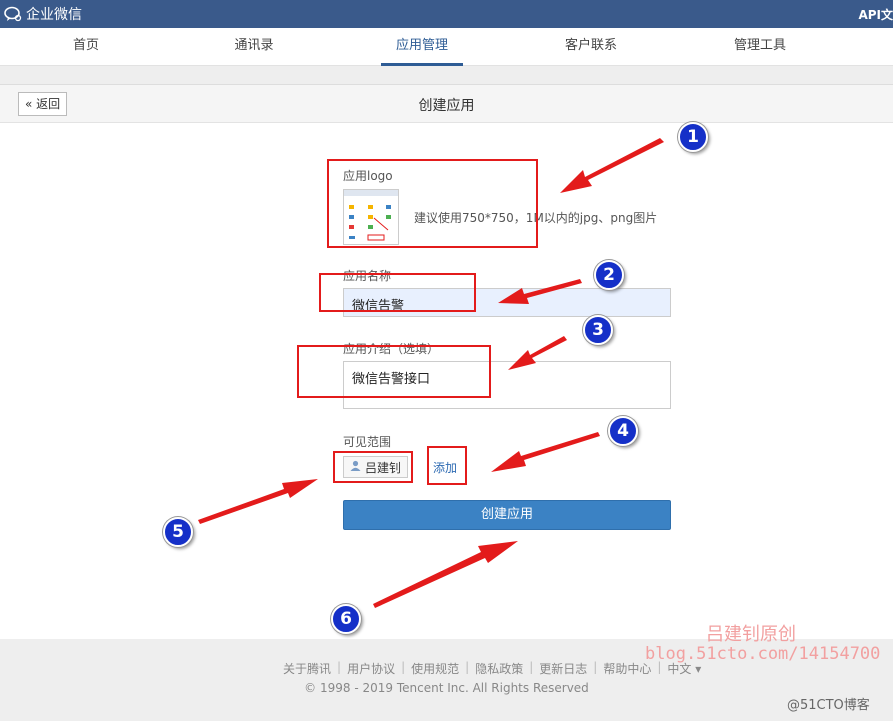  Describe the element at coordinates (693, 137) in the screenshot. I see `annotation-badge-1: 1` at that location.